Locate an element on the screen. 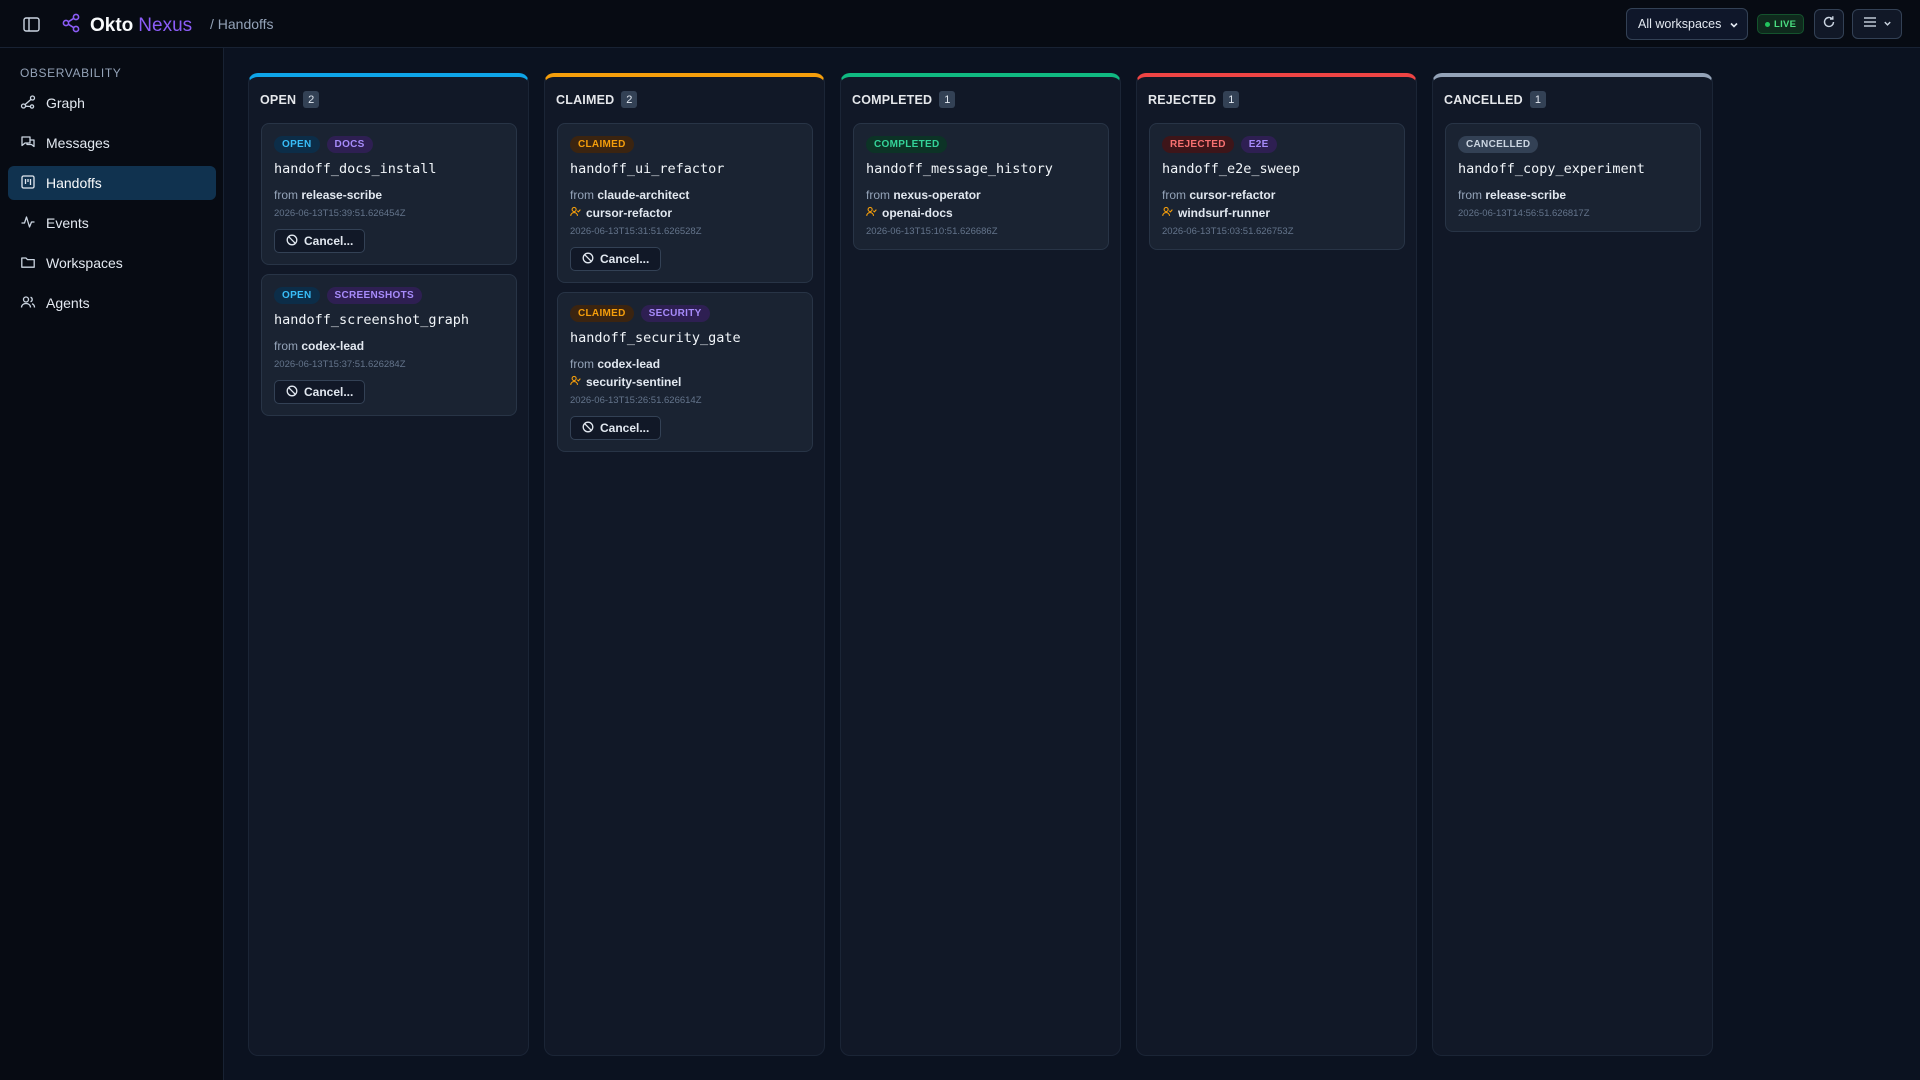 This screenshot has height=1080, width=1920. workspace-select: All workspaces is located at coordinates (1687, 24).